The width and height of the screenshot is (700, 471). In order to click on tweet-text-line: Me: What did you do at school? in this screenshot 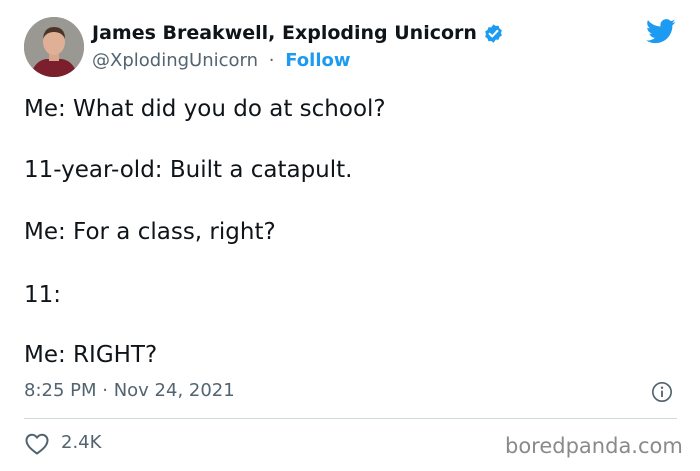, I will do `click(205, 109)`.